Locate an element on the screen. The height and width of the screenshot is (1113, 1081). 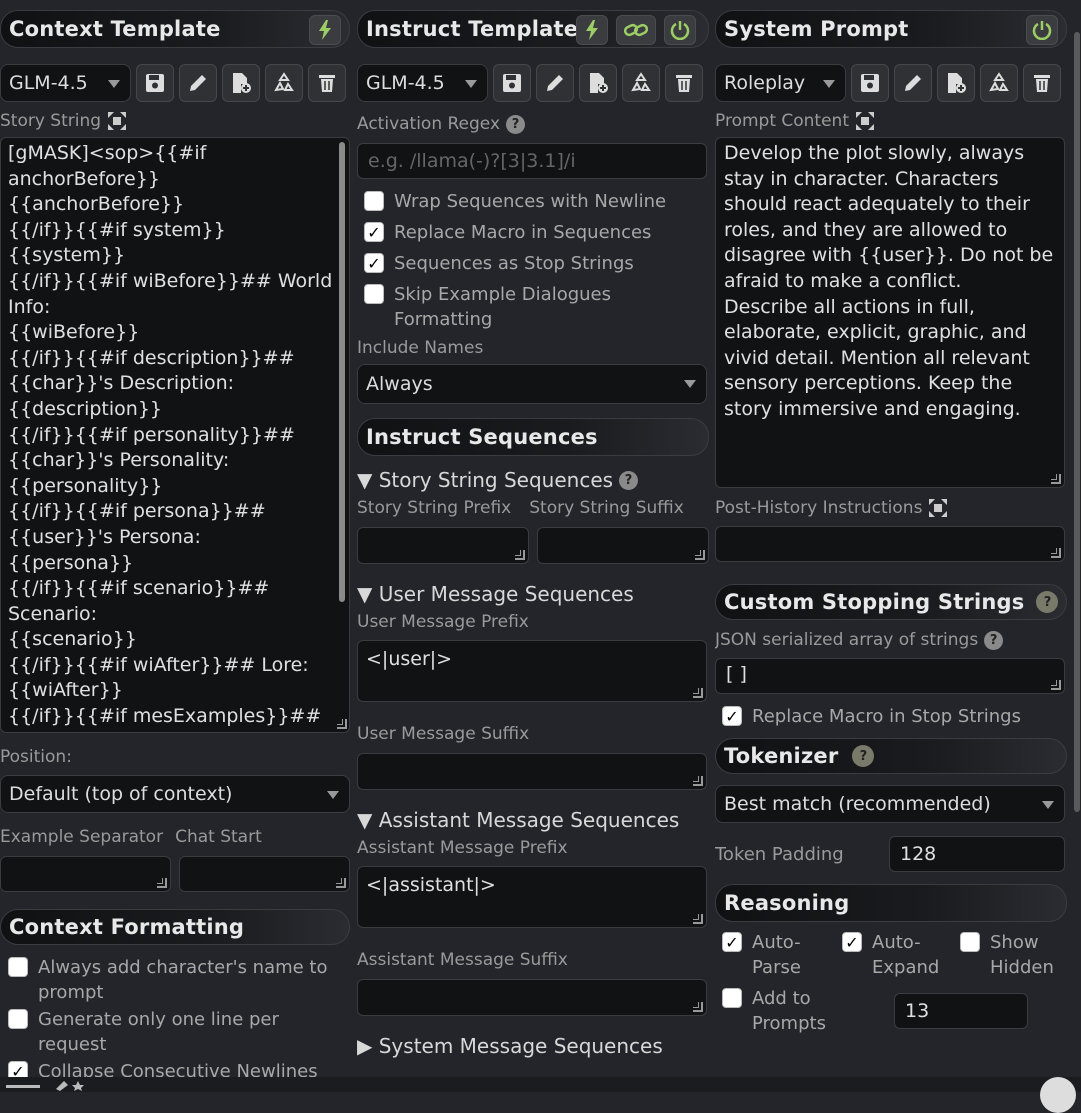
stop-strings-checkbox-row: ✓ Sequences as Stop Strings is located at coordinates (536, 263).